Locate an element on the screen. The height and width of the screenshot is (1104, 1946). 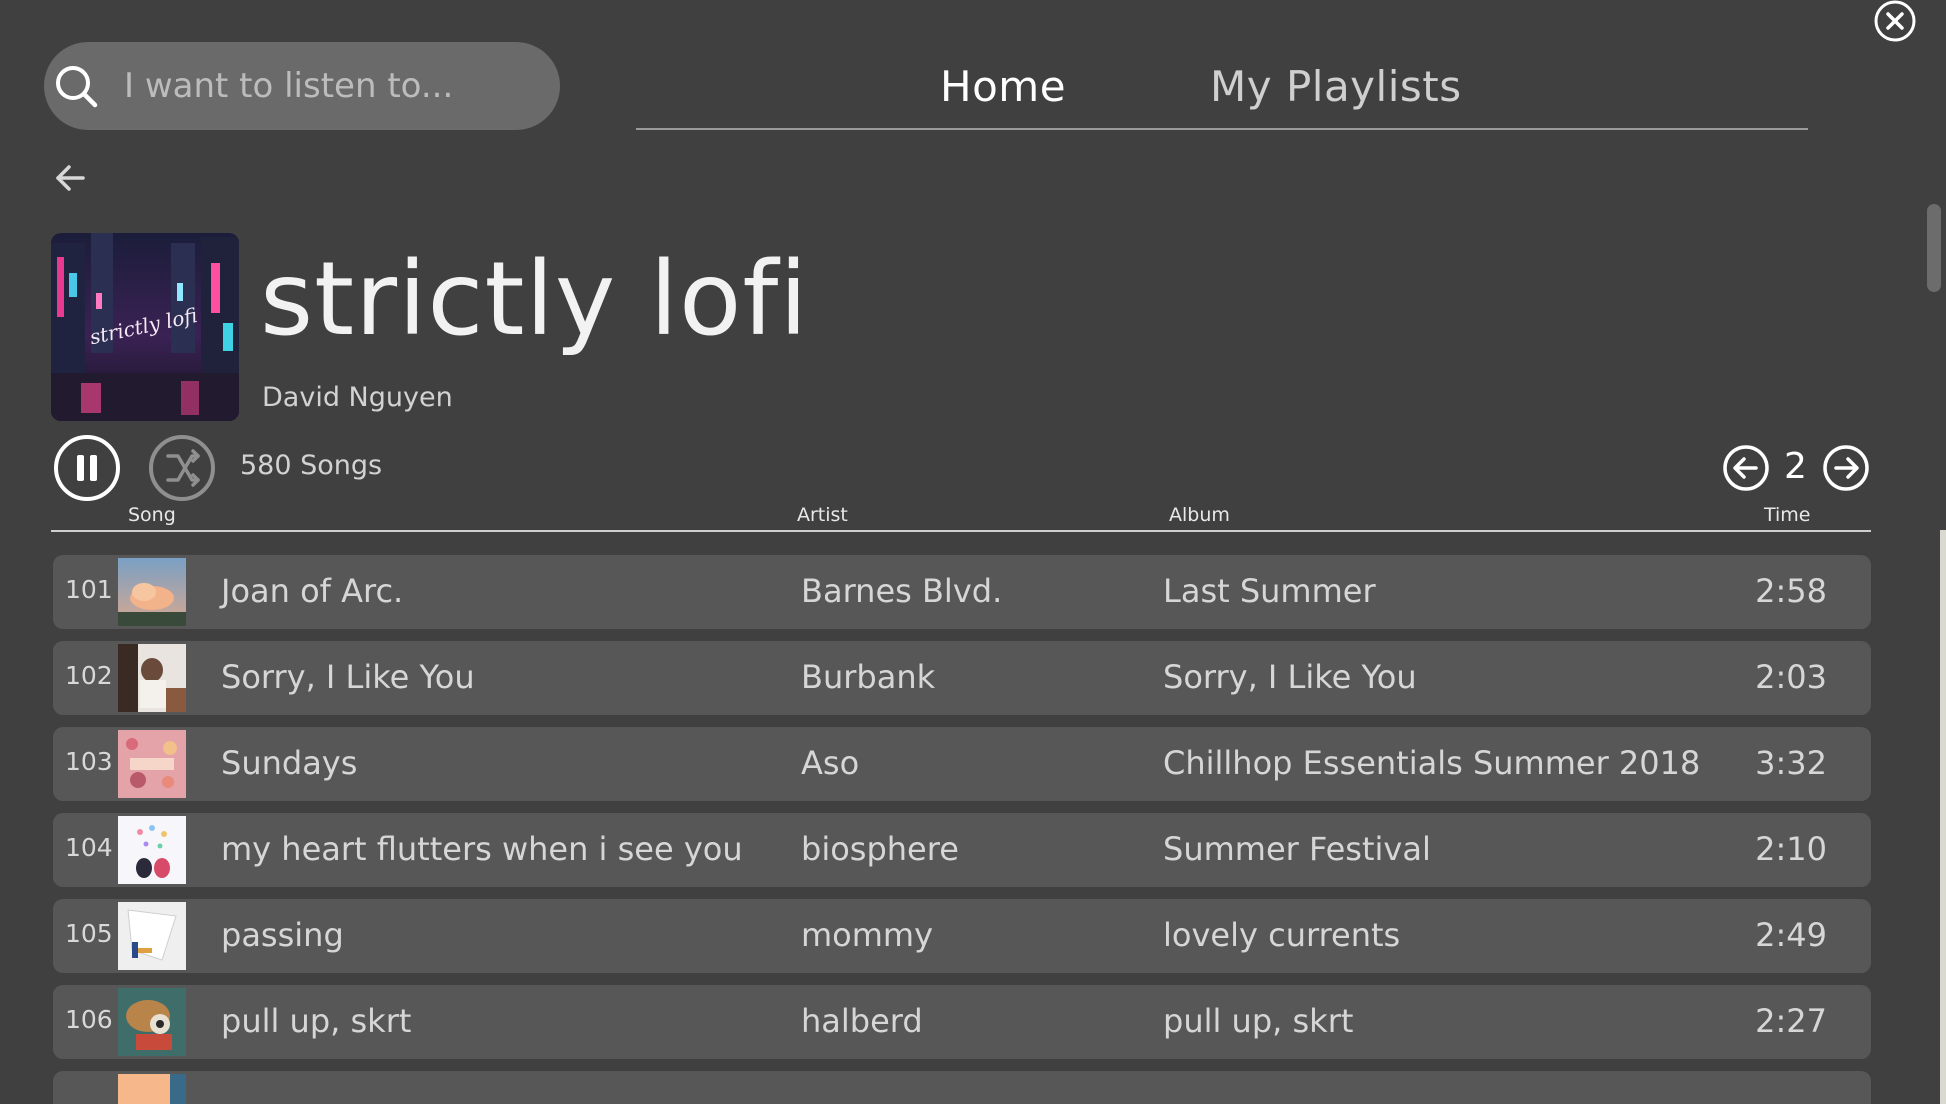
song-title: passing is located at coordinates (282, 935).